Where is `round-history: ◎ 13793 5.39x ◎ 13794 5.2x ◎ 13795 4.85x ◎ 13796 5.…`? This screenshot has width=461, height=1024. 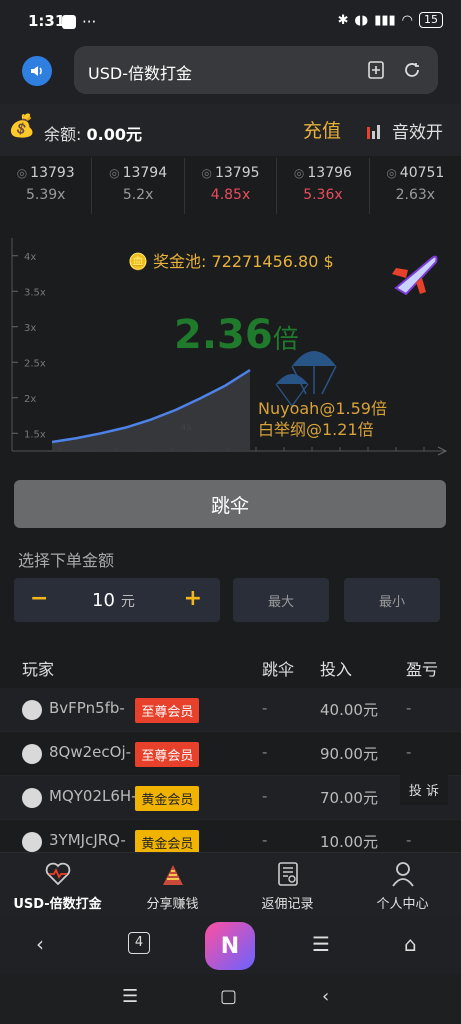
round-history: ◎ 13793 5.39x ◎ 13794 5.2x ◎ 13795 4.85x ◎ 13796 5.… is located at coordinates (230, 186).